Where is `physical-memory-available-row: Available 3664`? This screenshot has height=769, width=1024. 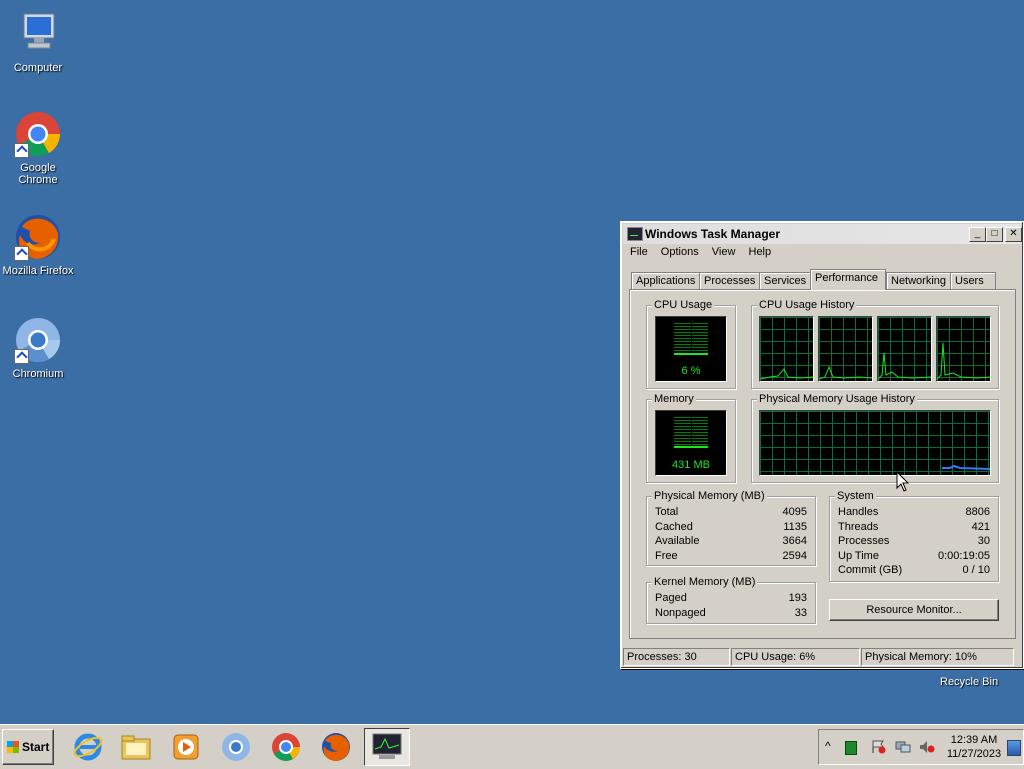 physical-memory-available-row: Available 3664 is located at coordinates (731, 542).